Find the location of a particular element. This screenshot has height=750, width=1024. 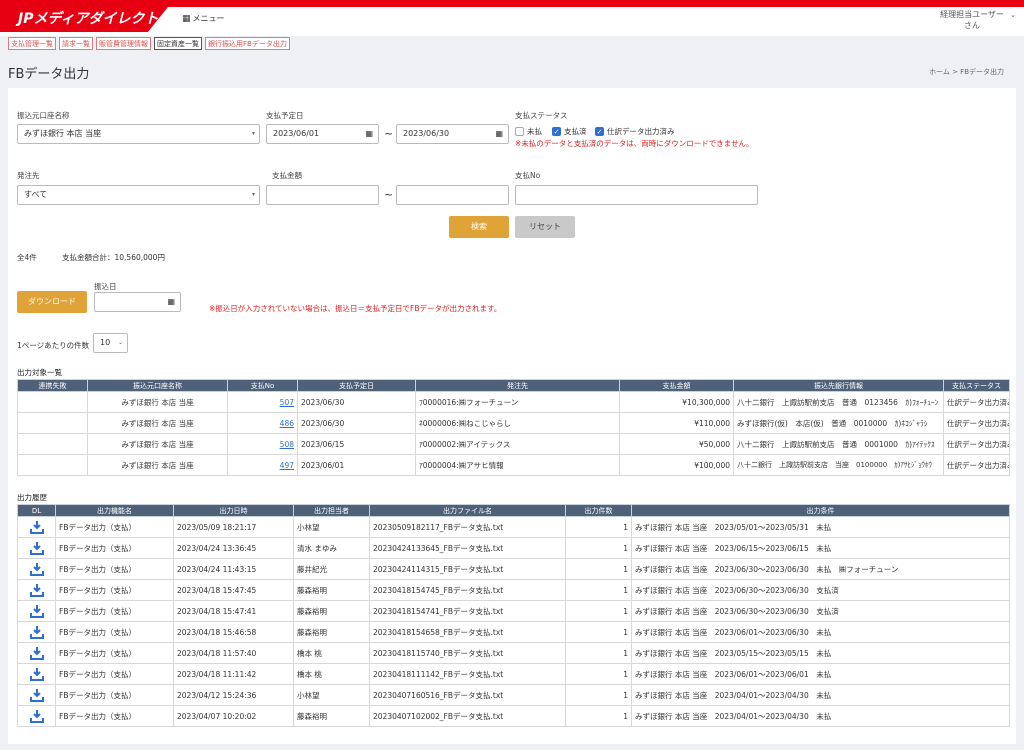

tab-sga-info: 販管費管理情報 is located at coordinates (123, 43).